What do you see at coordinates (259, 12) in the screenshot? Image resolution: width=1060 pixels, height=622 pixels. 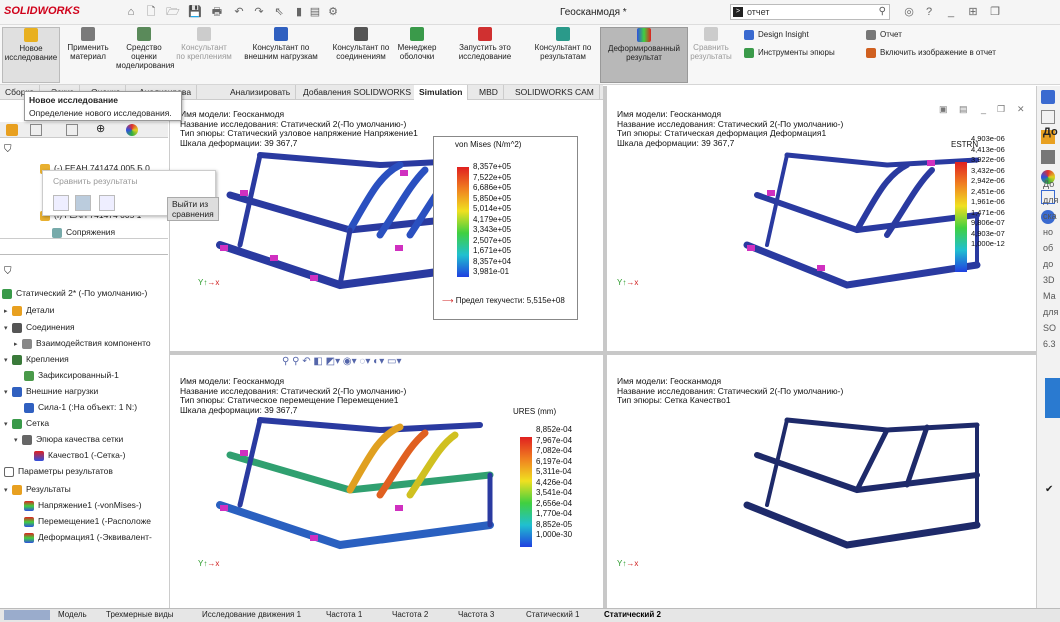 I see `redo-icon: ↷` at bounding box center [259, 12].